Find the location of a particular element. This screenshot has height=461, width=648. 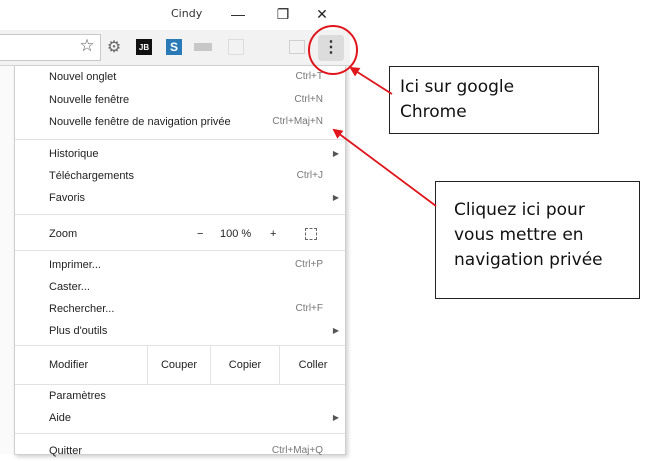

chrome-menu-button: ⋮ is located at coordinates (331, 48).